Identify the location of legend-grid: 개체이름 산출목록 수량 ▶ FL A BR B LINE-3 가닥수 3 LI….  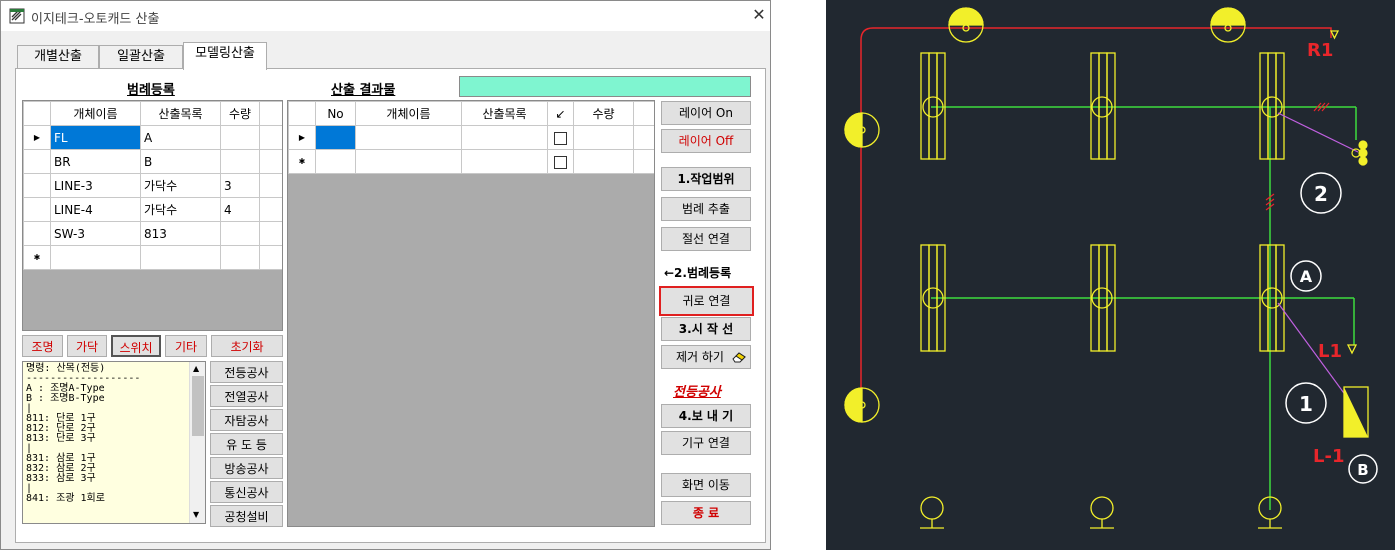
(152, 215).